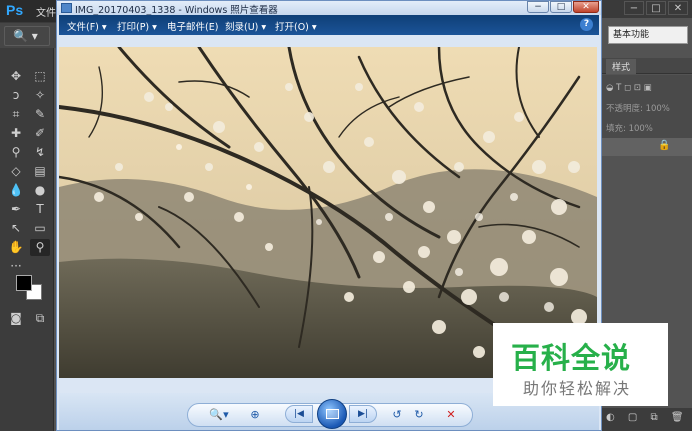 The height and width of the screenshot is (431, 692). What do you see at coordinates (40, 76) in the screenshot?
I see `marquee-tool-icon: ⬚` at bounding box center [40, 76].